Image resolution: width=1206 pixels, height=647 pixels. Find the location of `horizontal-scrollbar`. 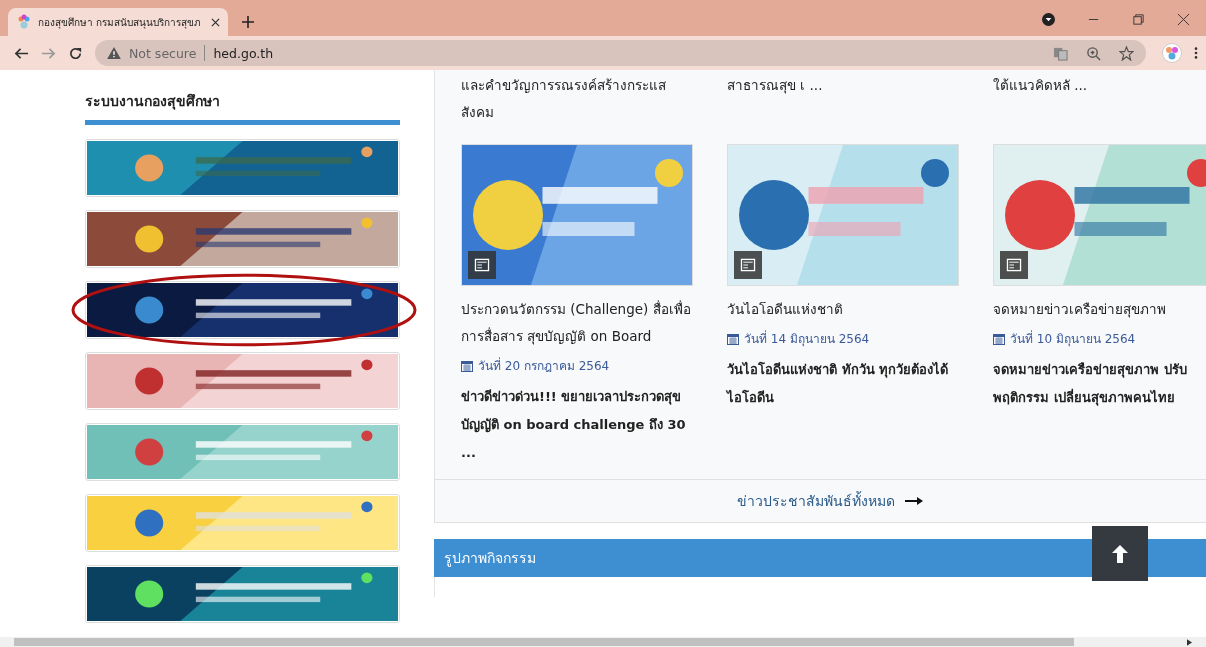

horizontal-scrollbar is located at coordinates (603, 642).